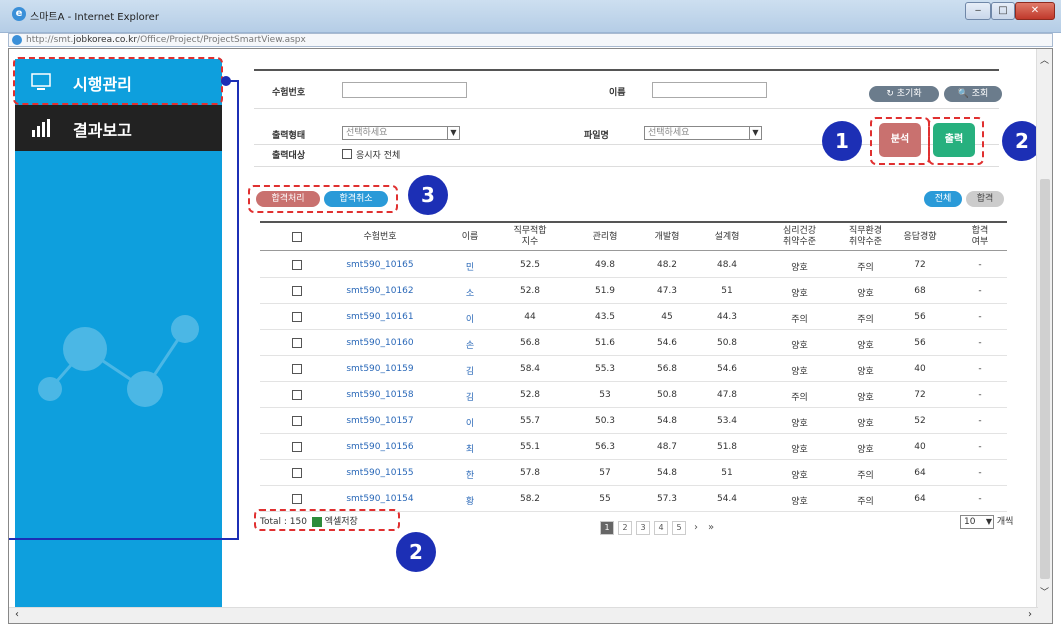 The width and height of the screenshot is (1061, 628). I want to click on print-button: 출력, so click(954, 140).